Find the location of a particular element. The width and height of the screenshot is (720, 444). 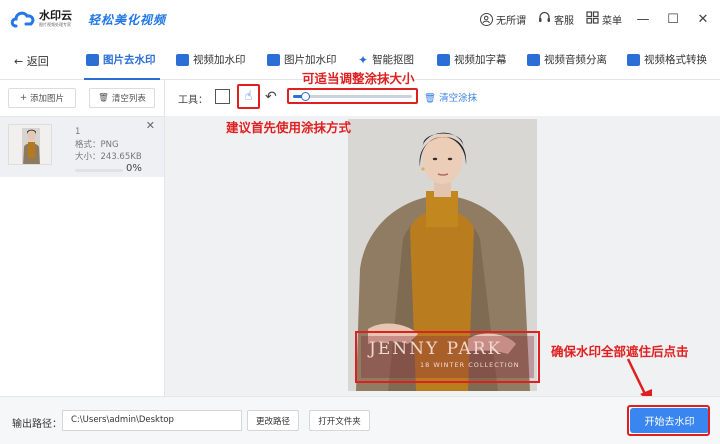

tab-label: 视频音频分离 is located at coordinates (575, 60).